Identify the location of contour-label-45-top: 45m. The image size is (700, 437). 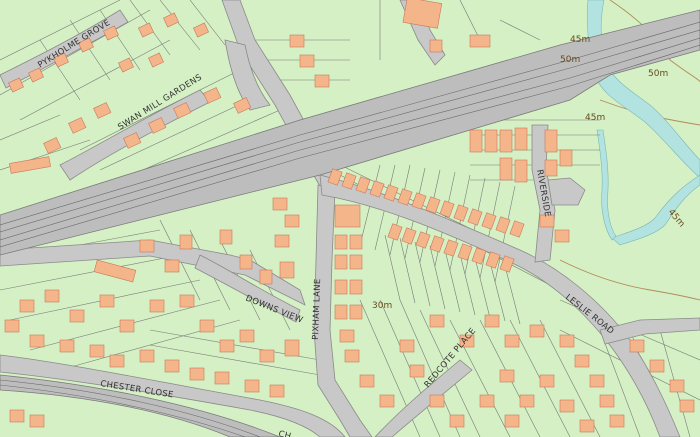
(580, 40).